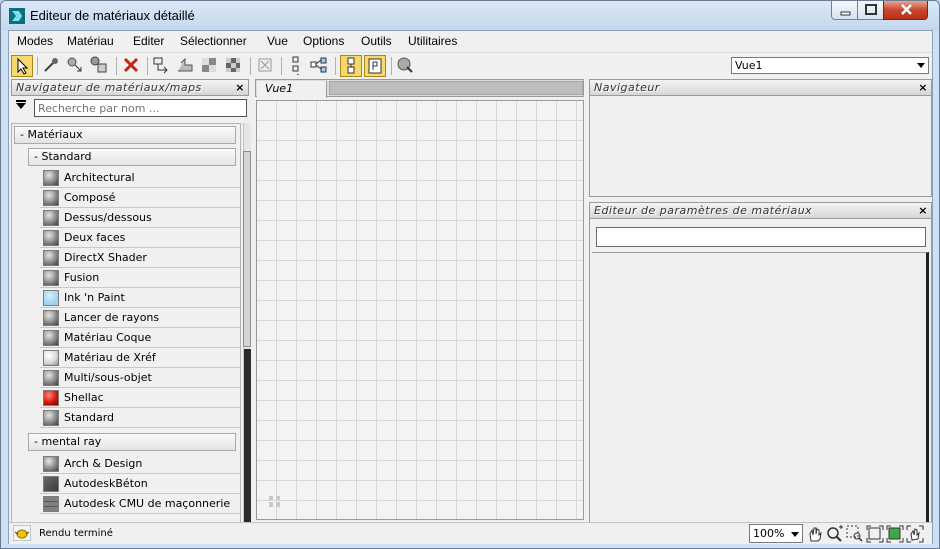 This screenshot has width=940, height=549. What do you see at coordinates (140, 108) in the screenshot?
I see `search-input` at bounding box center [140, 108].